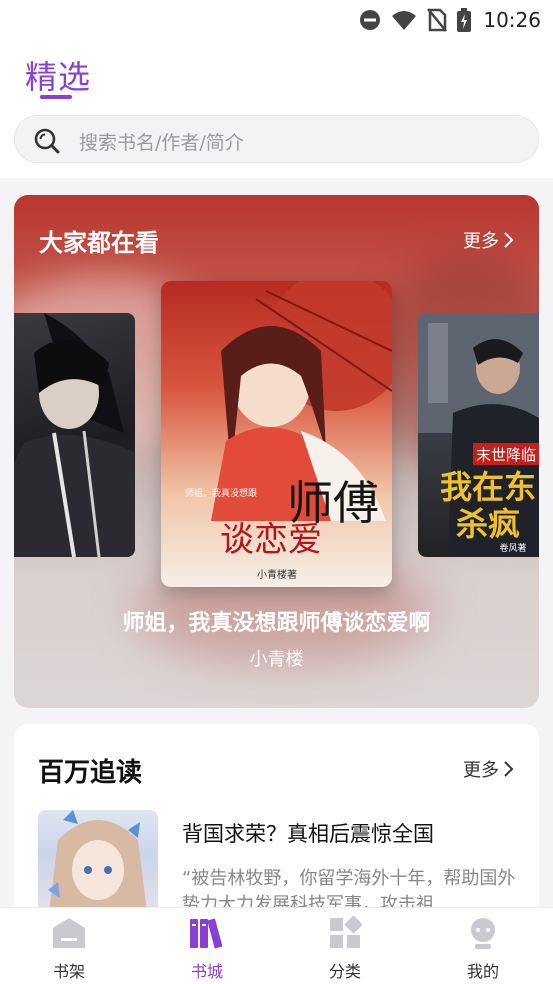 This screenshot has width=553, height=984. What do you see at coordinates (206, 933) in the screenshot?
I see `bookstore-icon` at bounding box center [206, 933].